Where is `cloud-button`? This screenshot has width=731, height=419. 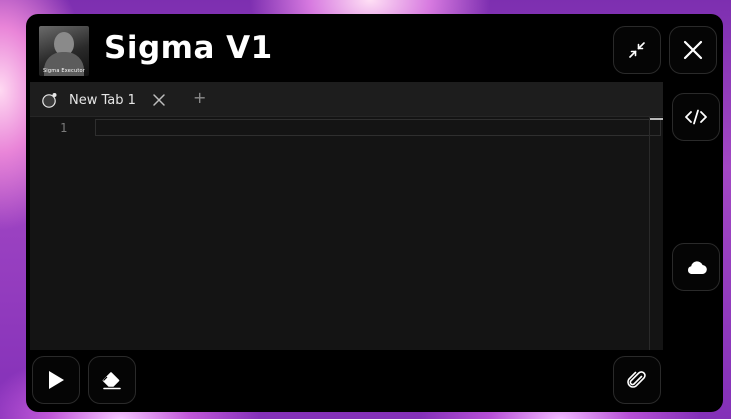 cloud-button is located at coordinates (696, 267).